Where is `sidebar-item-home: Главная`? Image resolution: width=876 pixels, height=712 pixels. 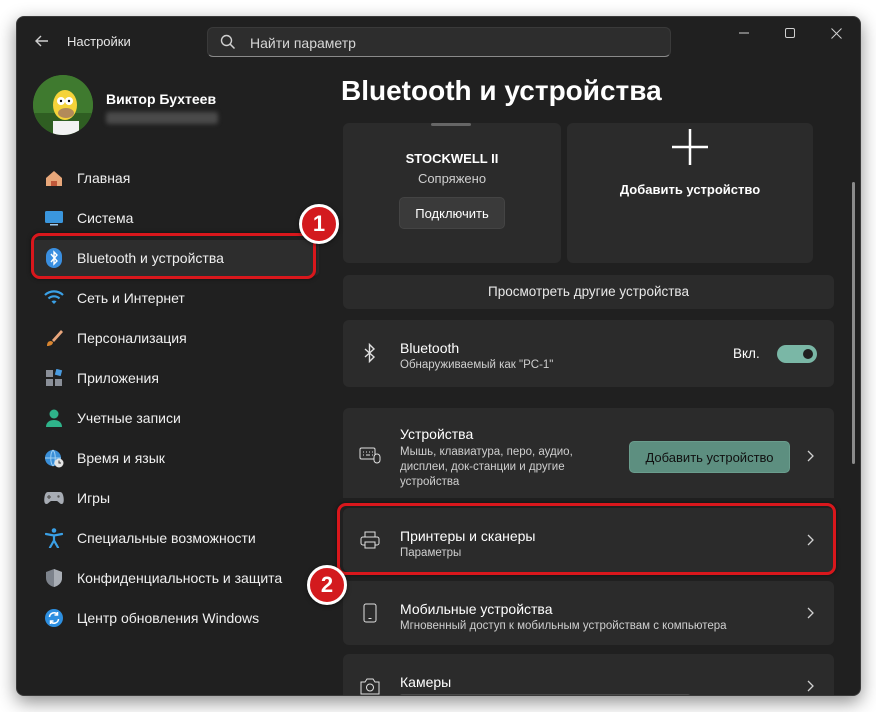
sidebar-item-home: Главная is located at coordinates (175, 178).